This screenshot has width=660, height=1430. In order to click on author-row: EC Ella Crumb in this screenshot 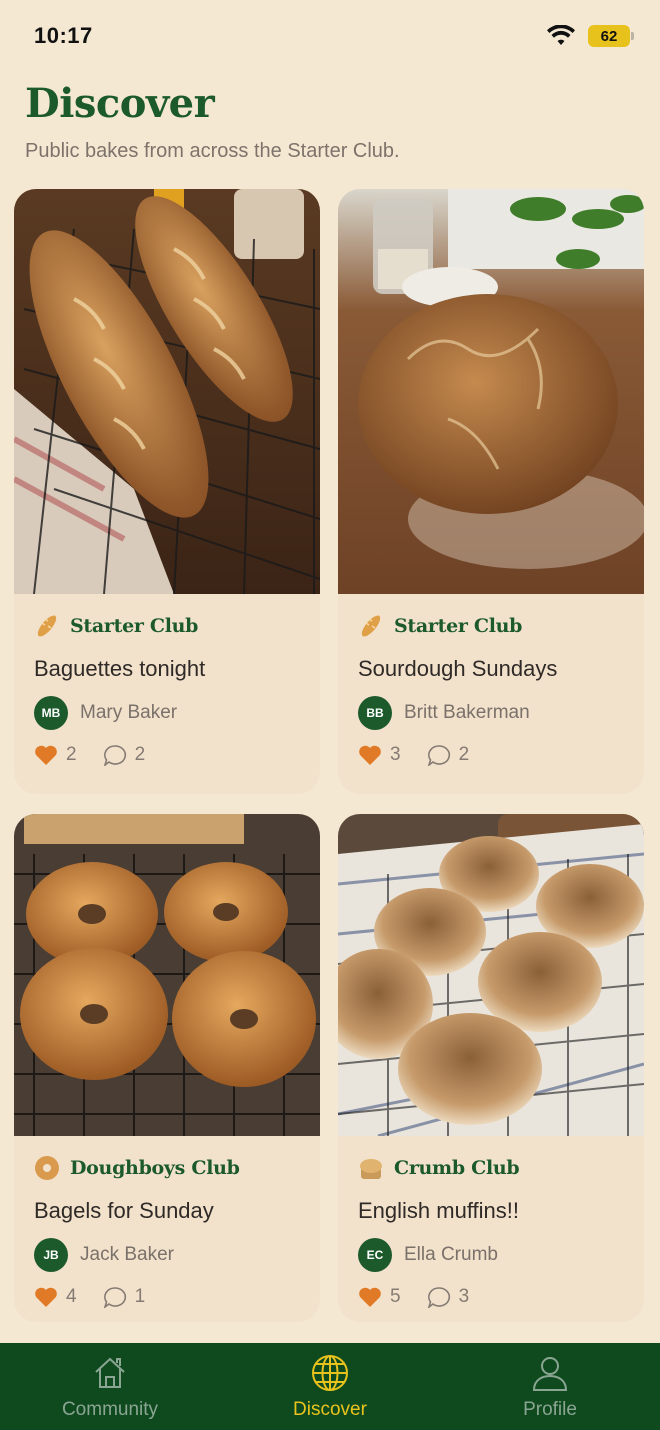, I will do `click(491, 1255)`.